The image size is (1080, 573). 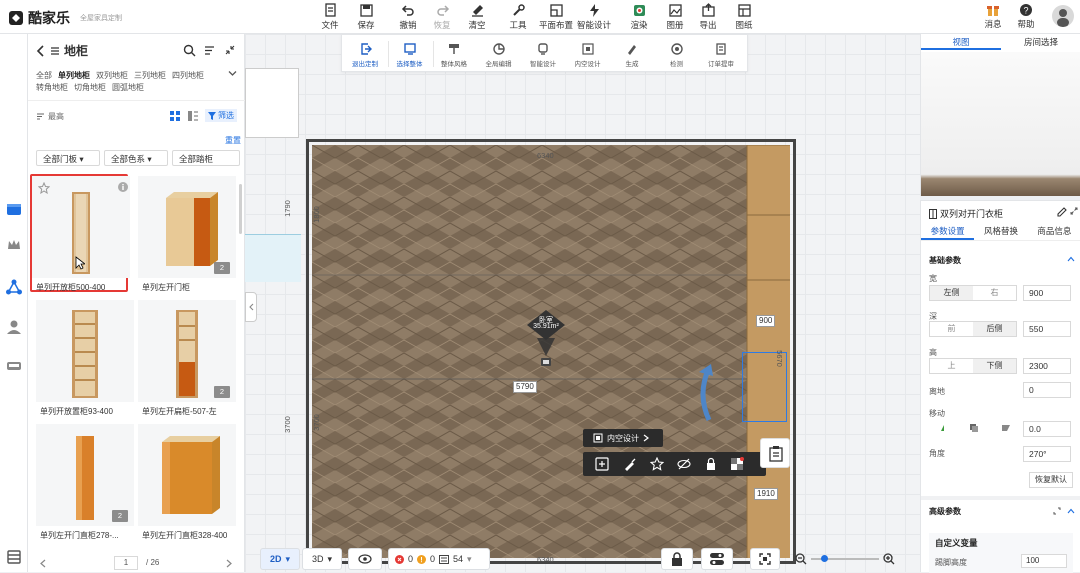 What do you see at coordinates (136, 158) in the screenshot?
I see `color-filter-select: 全部色系 ▾` at bounding box center [136, 158].